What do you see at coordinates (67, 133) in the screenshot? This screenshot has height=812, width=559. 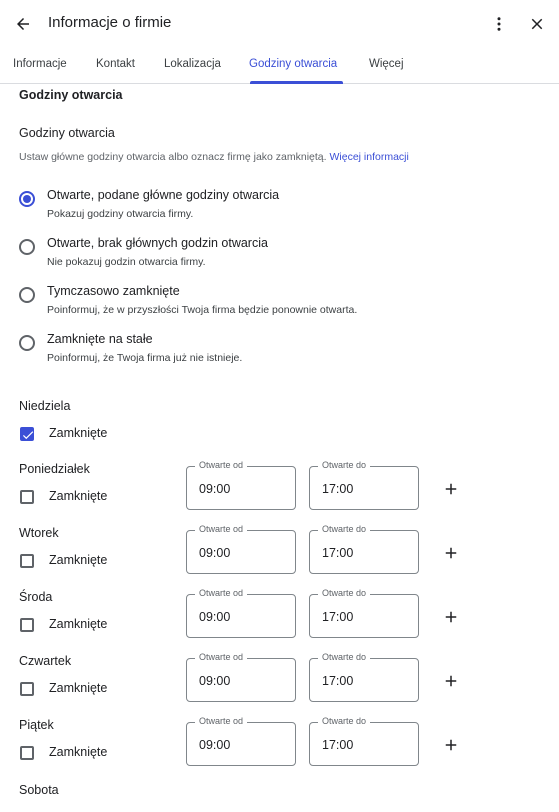 I see `hours-heading: Godziny otwarcia` at bounding box center [67, 133].